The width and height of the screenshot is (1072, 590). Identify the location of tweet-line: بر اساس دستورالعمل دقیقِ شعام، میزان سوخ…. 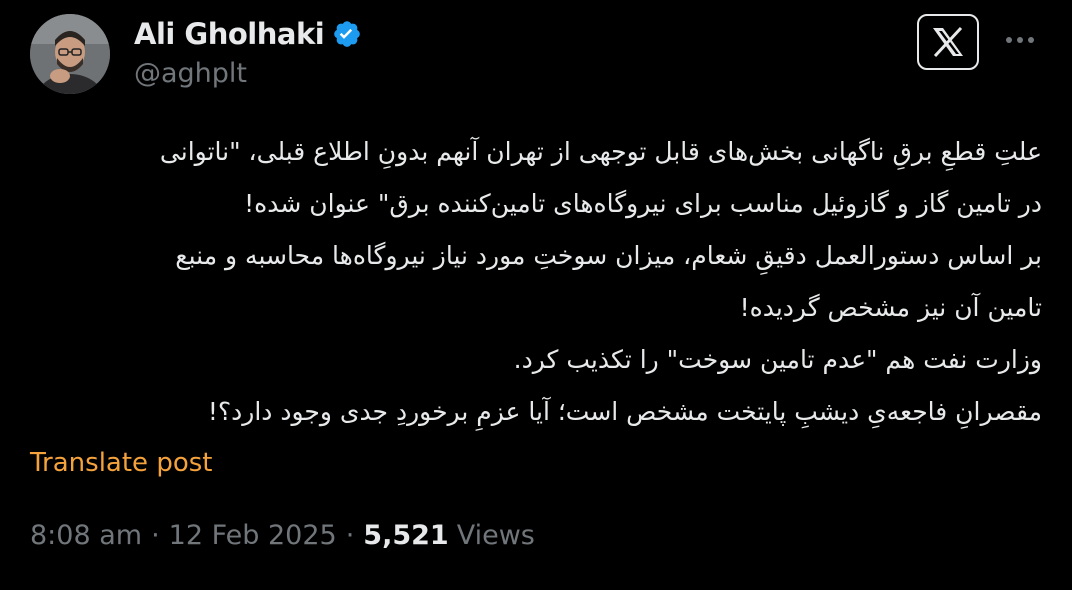
(608, 255).